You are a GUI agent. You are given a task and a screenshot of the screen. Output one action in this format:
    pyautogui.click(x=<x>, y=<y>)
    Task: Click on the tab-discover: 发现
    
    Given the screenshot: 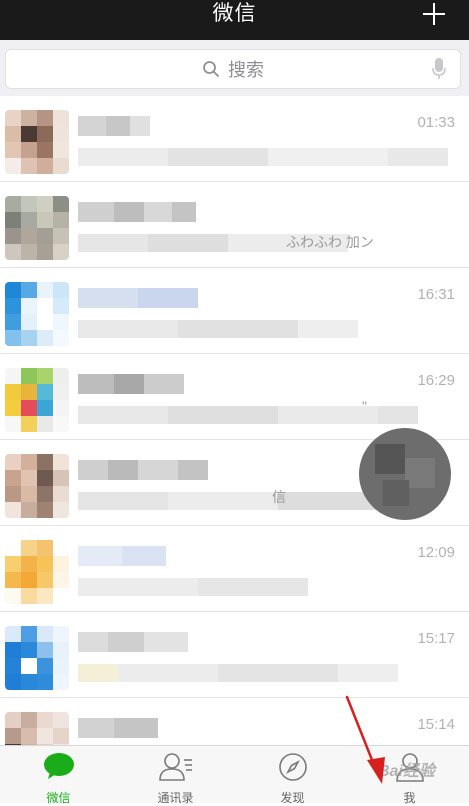 What is the action you would take?
    pyautogui.click(x=292, y=775)
    